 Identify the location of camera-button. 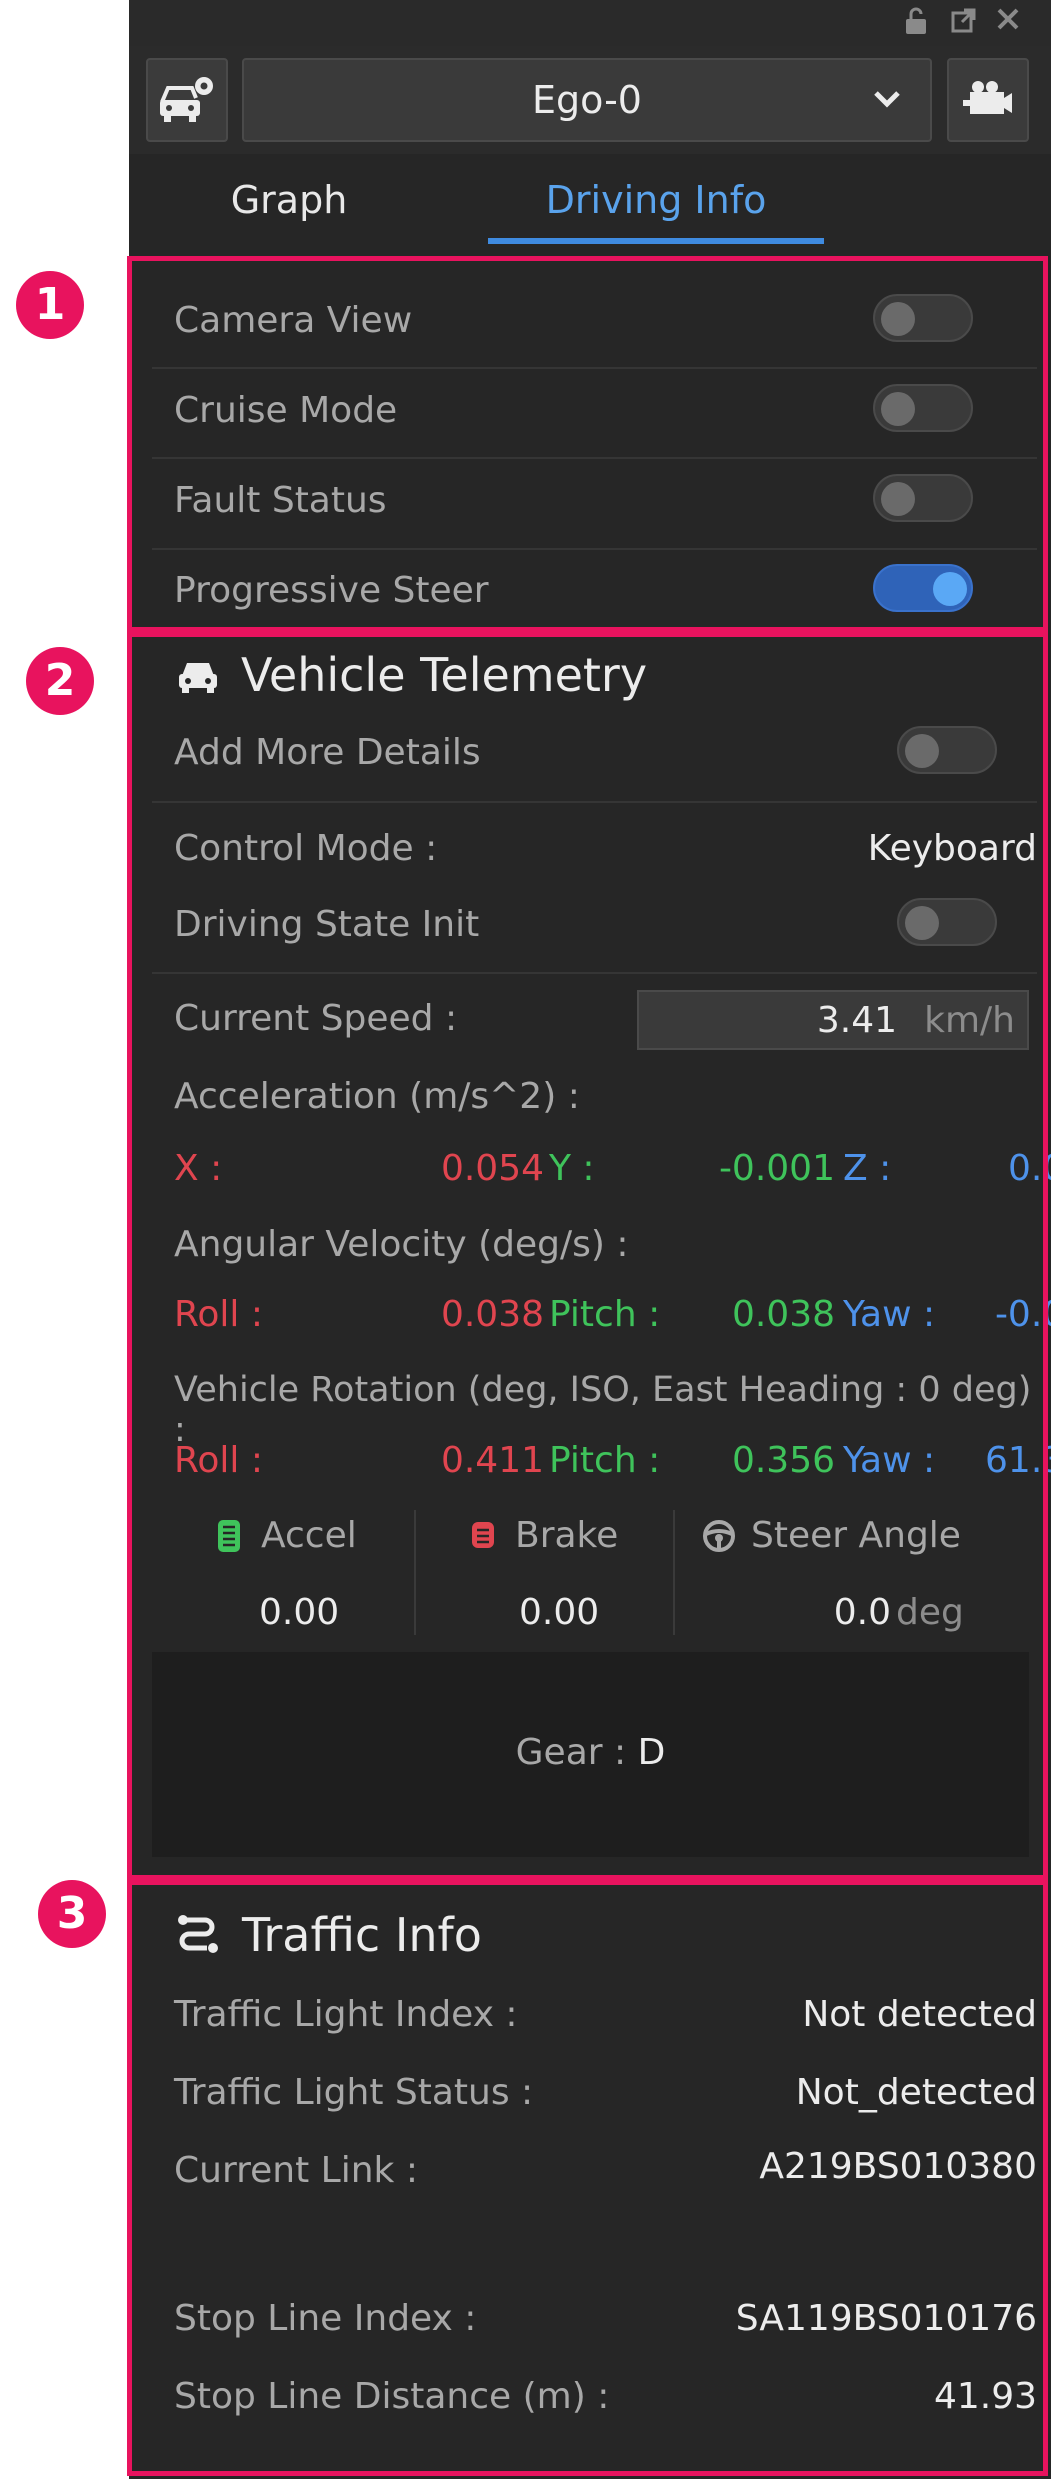
(988, 100).